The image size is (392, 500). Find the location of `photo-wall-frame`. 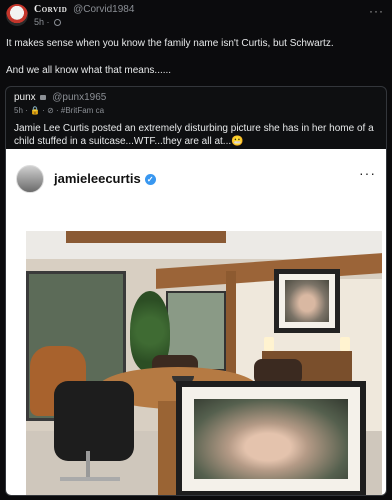

photo-wall-frame is located at coordinates (307, 301).